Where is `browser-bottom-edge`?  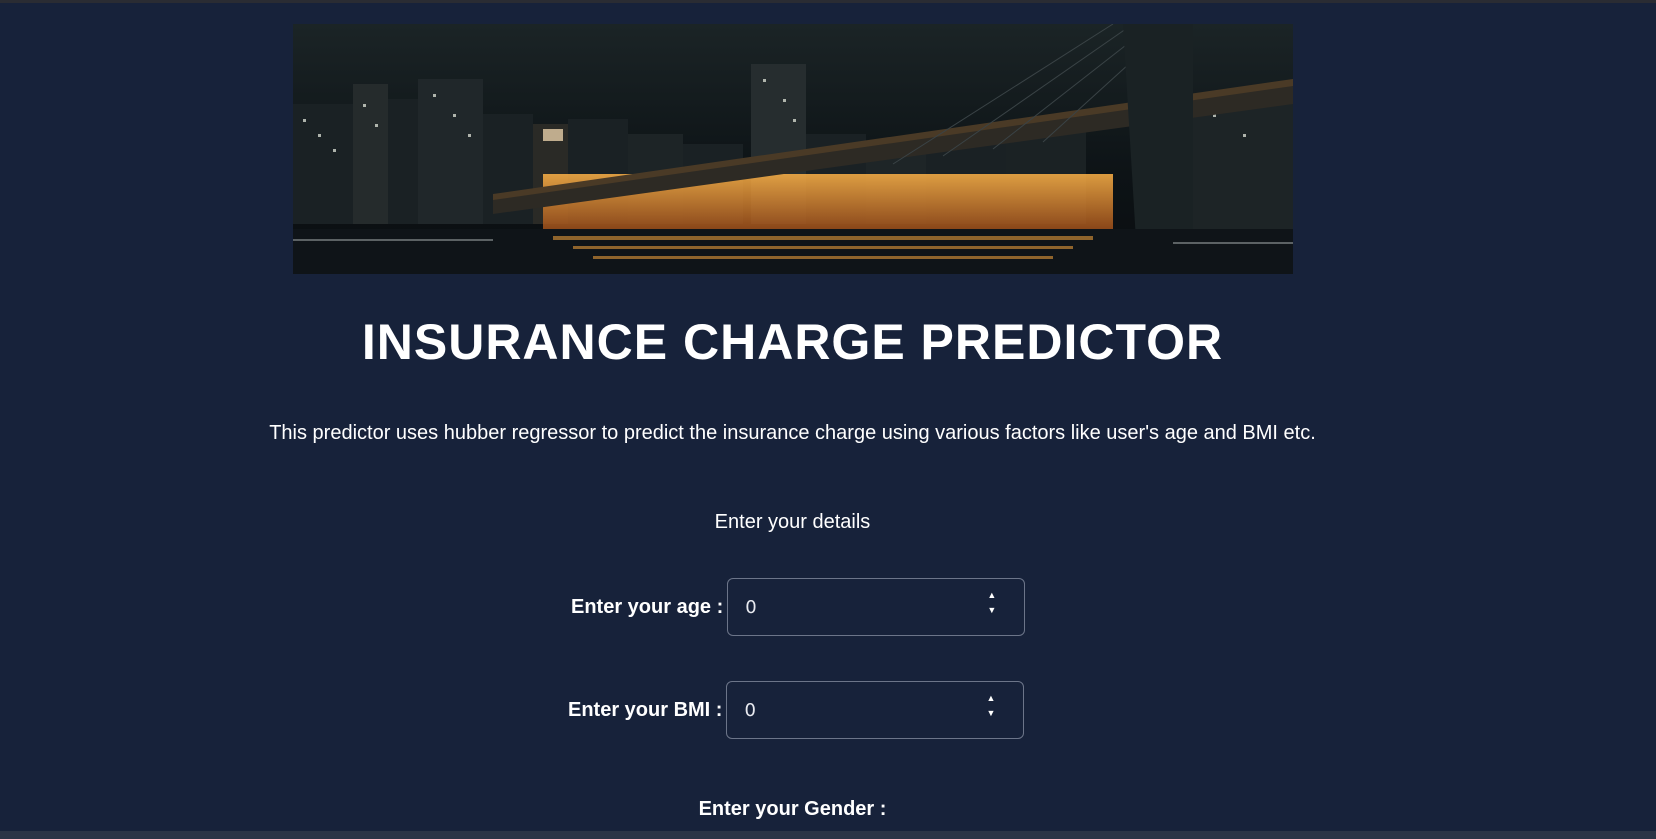 browser-bottom-edge is located at coordinates (828, 835).